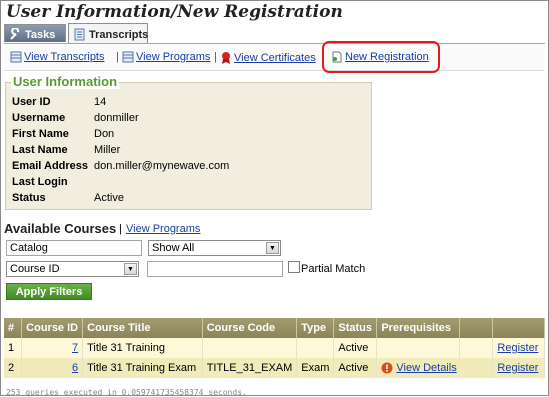 This screenshot has width=549, height=397. What do you see at coordinates (40, 34) in the screenshot?
I see `tab-tasks-label: Tasks` at bounding box center [40, 34].